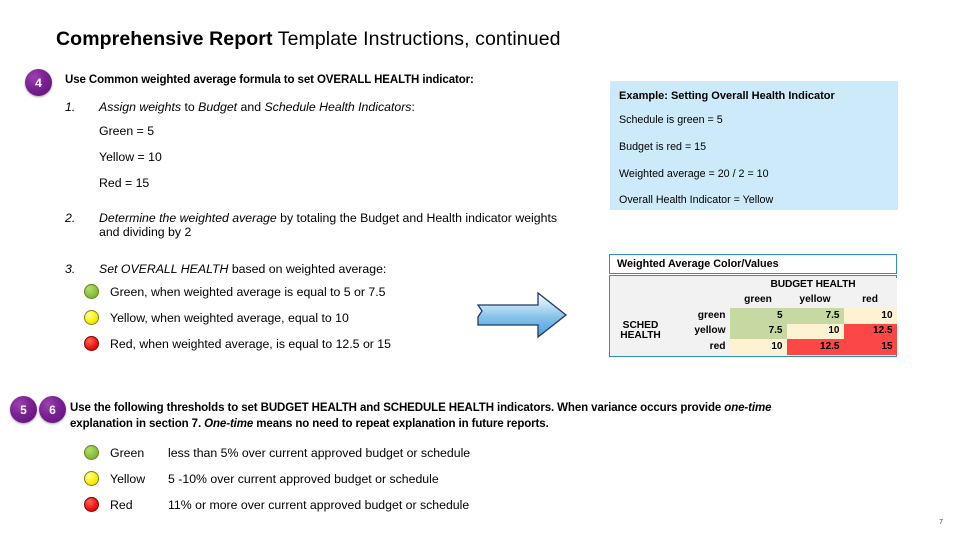 The width and height of the screenshot is (960, 540). I want to click on step-56-para-b: explanation in section 7., so click(137, 424).